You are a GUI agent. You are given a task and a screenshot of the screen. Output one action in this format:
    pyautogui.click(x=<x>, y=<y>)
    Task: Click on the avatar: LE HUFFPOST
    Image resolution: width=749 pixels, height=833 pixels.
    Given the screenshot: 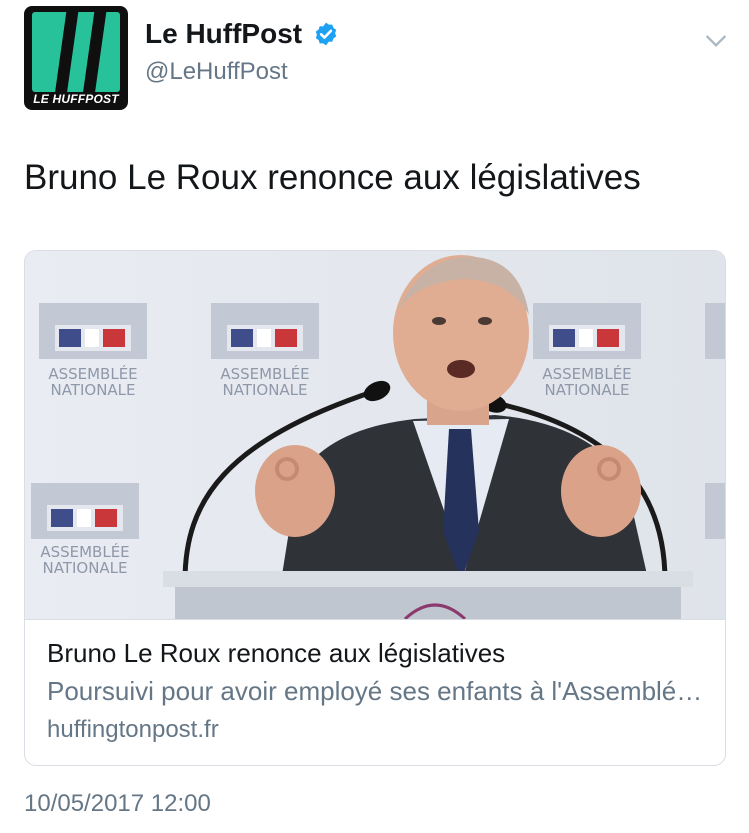 What is the action you would take?
    pyautogui.click(x=76, y=58)
    